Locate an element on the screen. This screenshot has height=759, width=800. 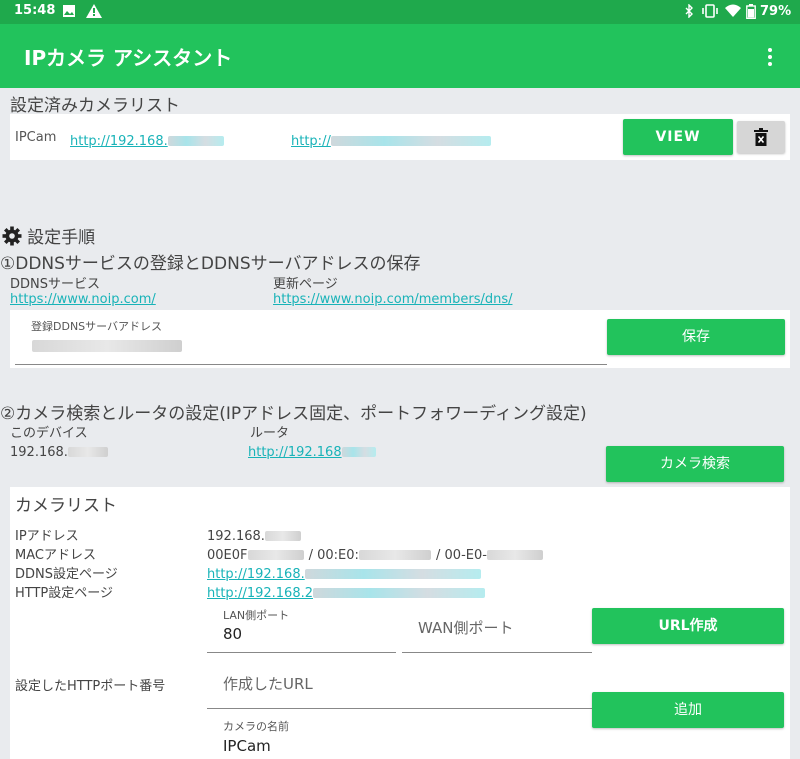
battery-icon is located at coordinates (751, 13).